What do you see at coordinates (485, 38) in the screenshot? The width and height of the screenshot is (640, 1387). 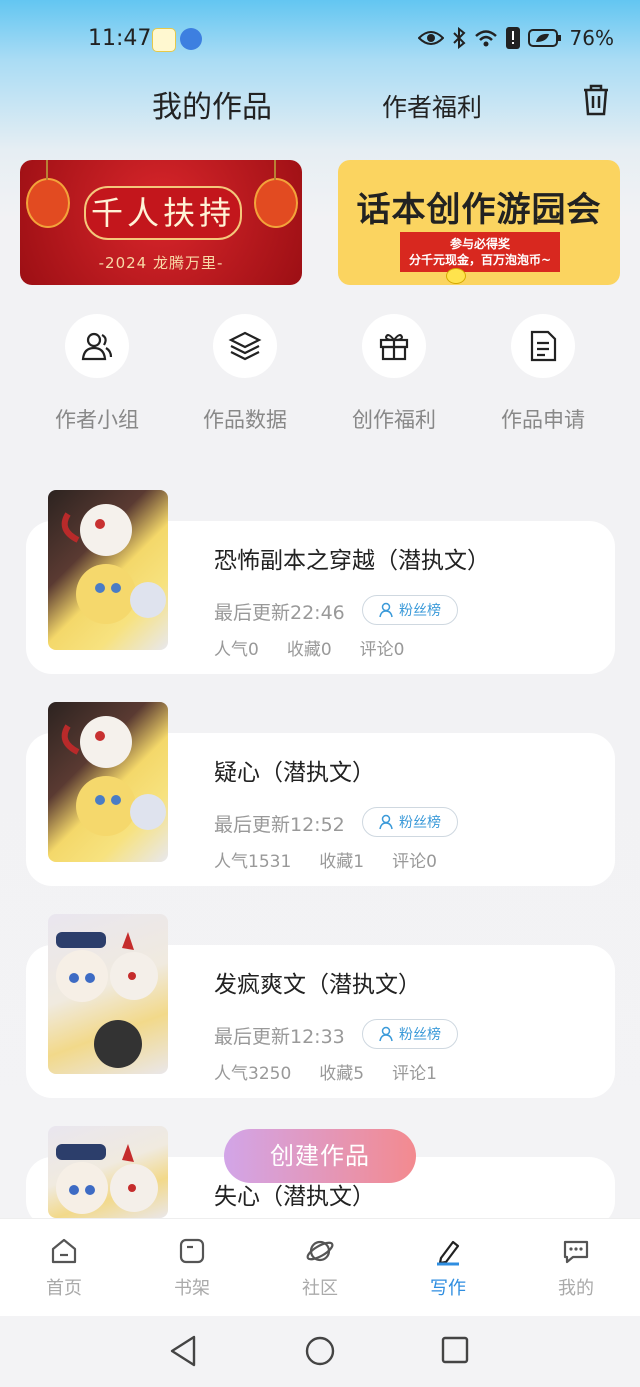 I see `wifi-icon` at bounding box center [485, 38].